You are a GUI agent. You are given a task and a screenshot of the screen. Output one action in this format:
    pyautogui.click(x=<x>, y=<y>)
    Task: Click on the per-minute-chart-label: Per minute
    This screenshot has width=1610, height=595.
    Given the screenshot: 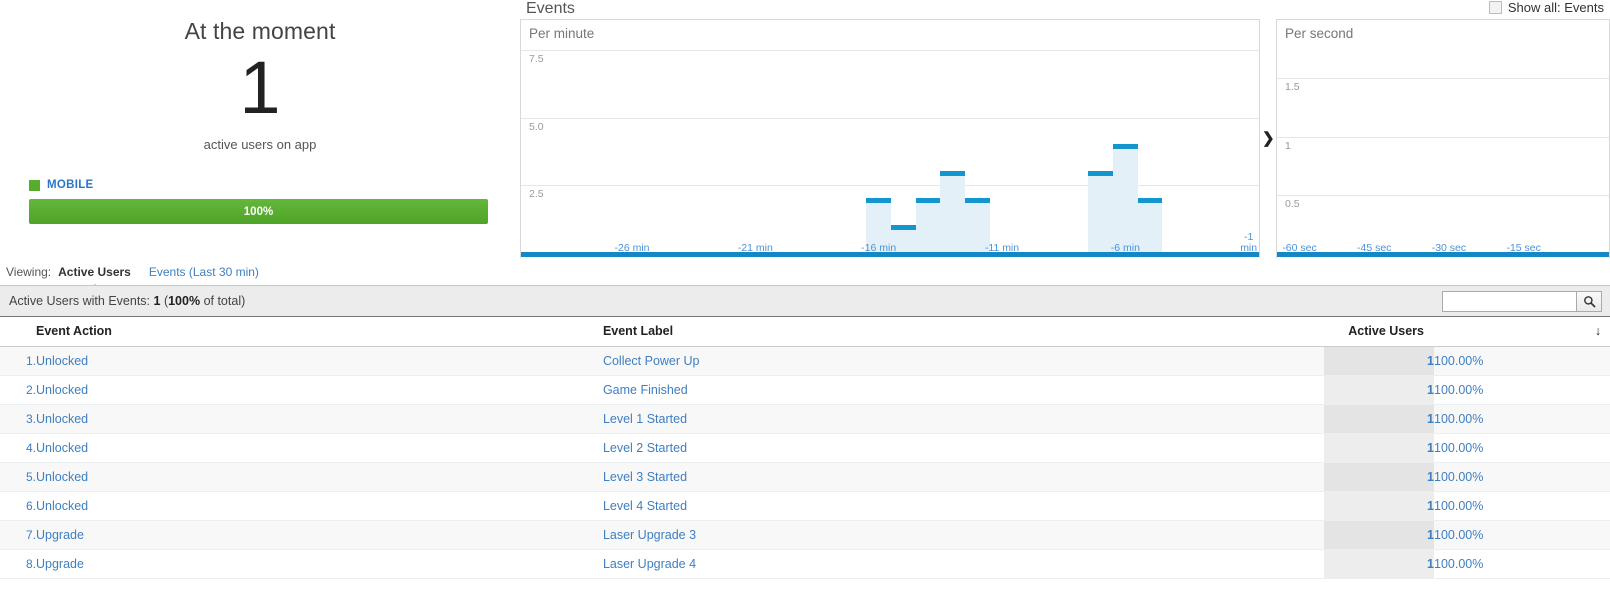 What is the action you would take?
    pyautogui.click(x=564, y=33)
    